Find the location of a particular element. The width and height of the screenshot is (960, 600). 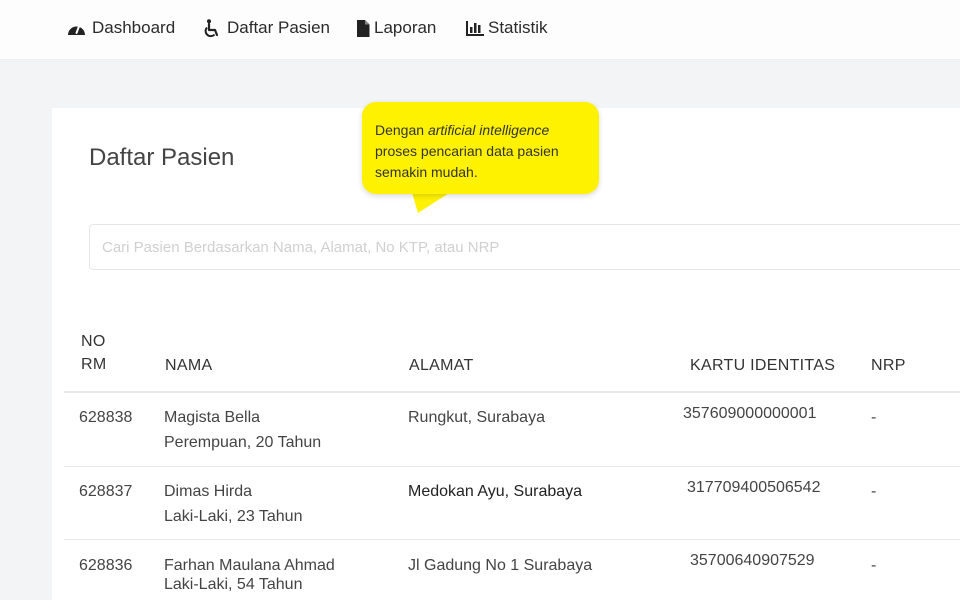

bar-chart-icon is located at coordinates (475, 28).